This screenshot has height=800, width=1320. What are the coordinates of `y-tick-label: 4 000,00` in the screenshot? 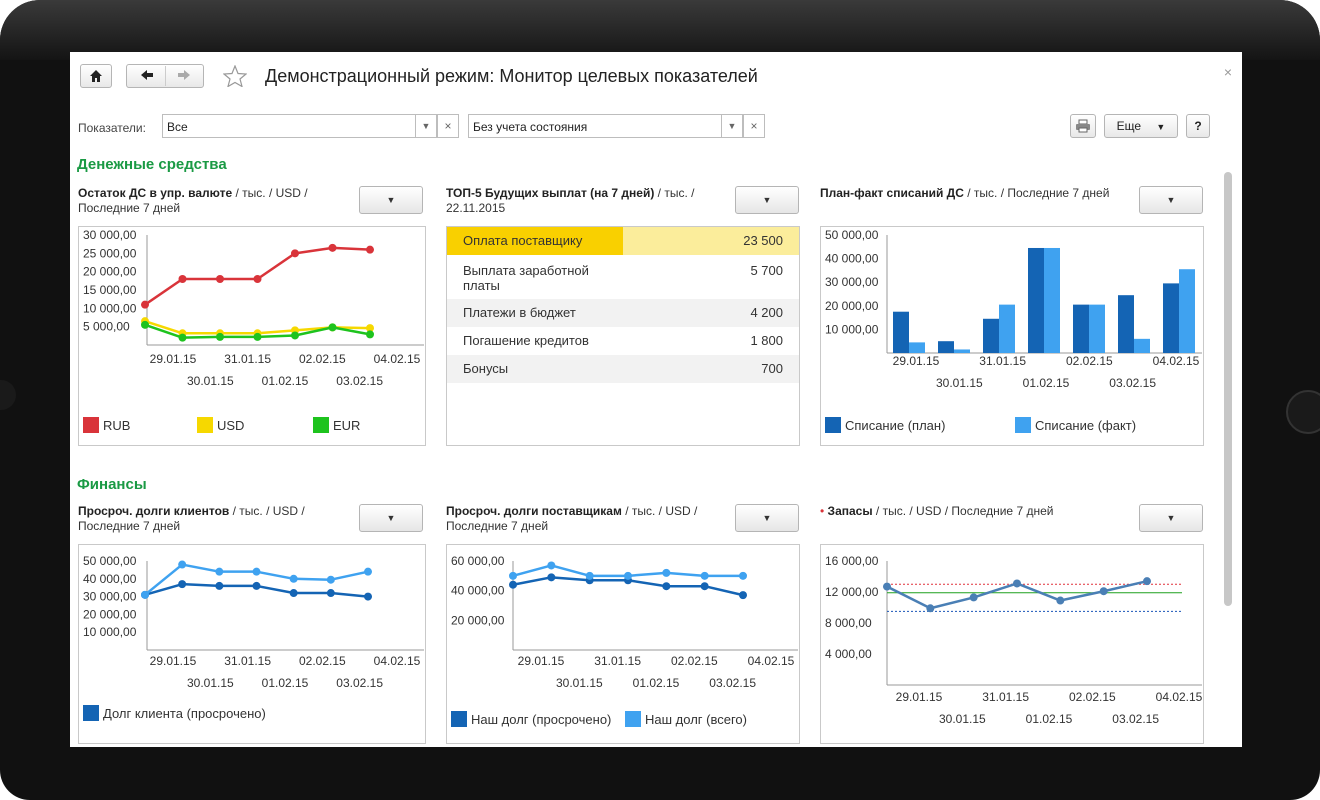 It's located at (848, 654).